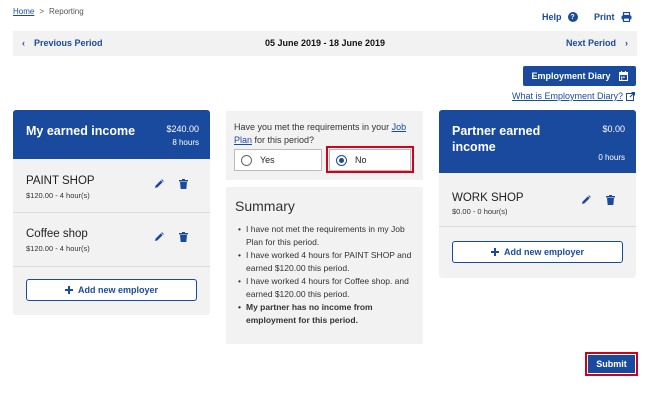 The height and width of the screenshot is (396, 650). What do you see at coordinates (568, 96) in the screenshot?
I see `what-is-employment-diary-label: What is Employment Diary?` at bounding box center [568, 96].